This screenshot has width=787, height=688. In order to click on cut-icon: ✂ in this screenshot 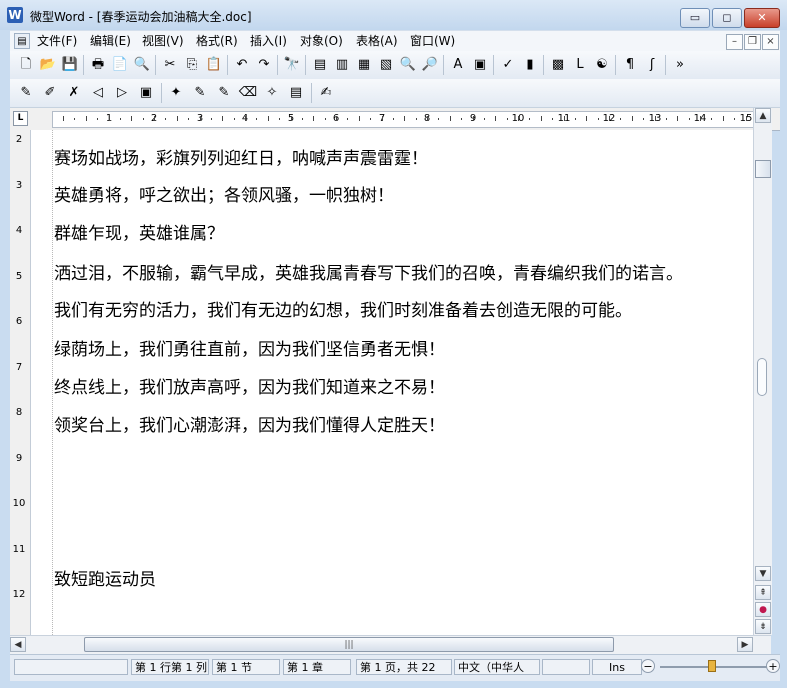, I will do `click(170, 65)`.